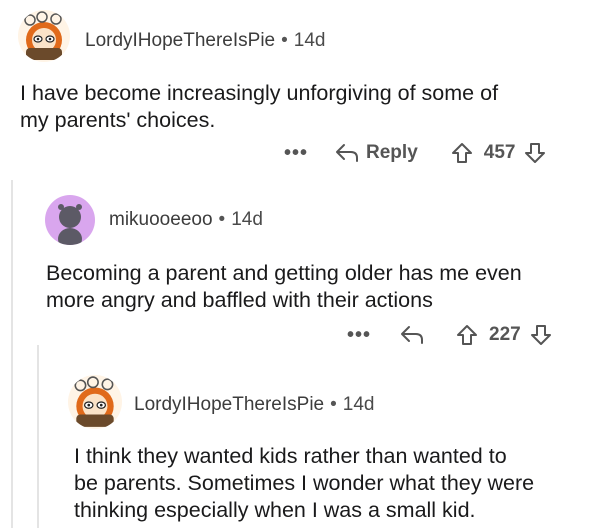  I want to click on vote-score: 457, so click(499, 152).